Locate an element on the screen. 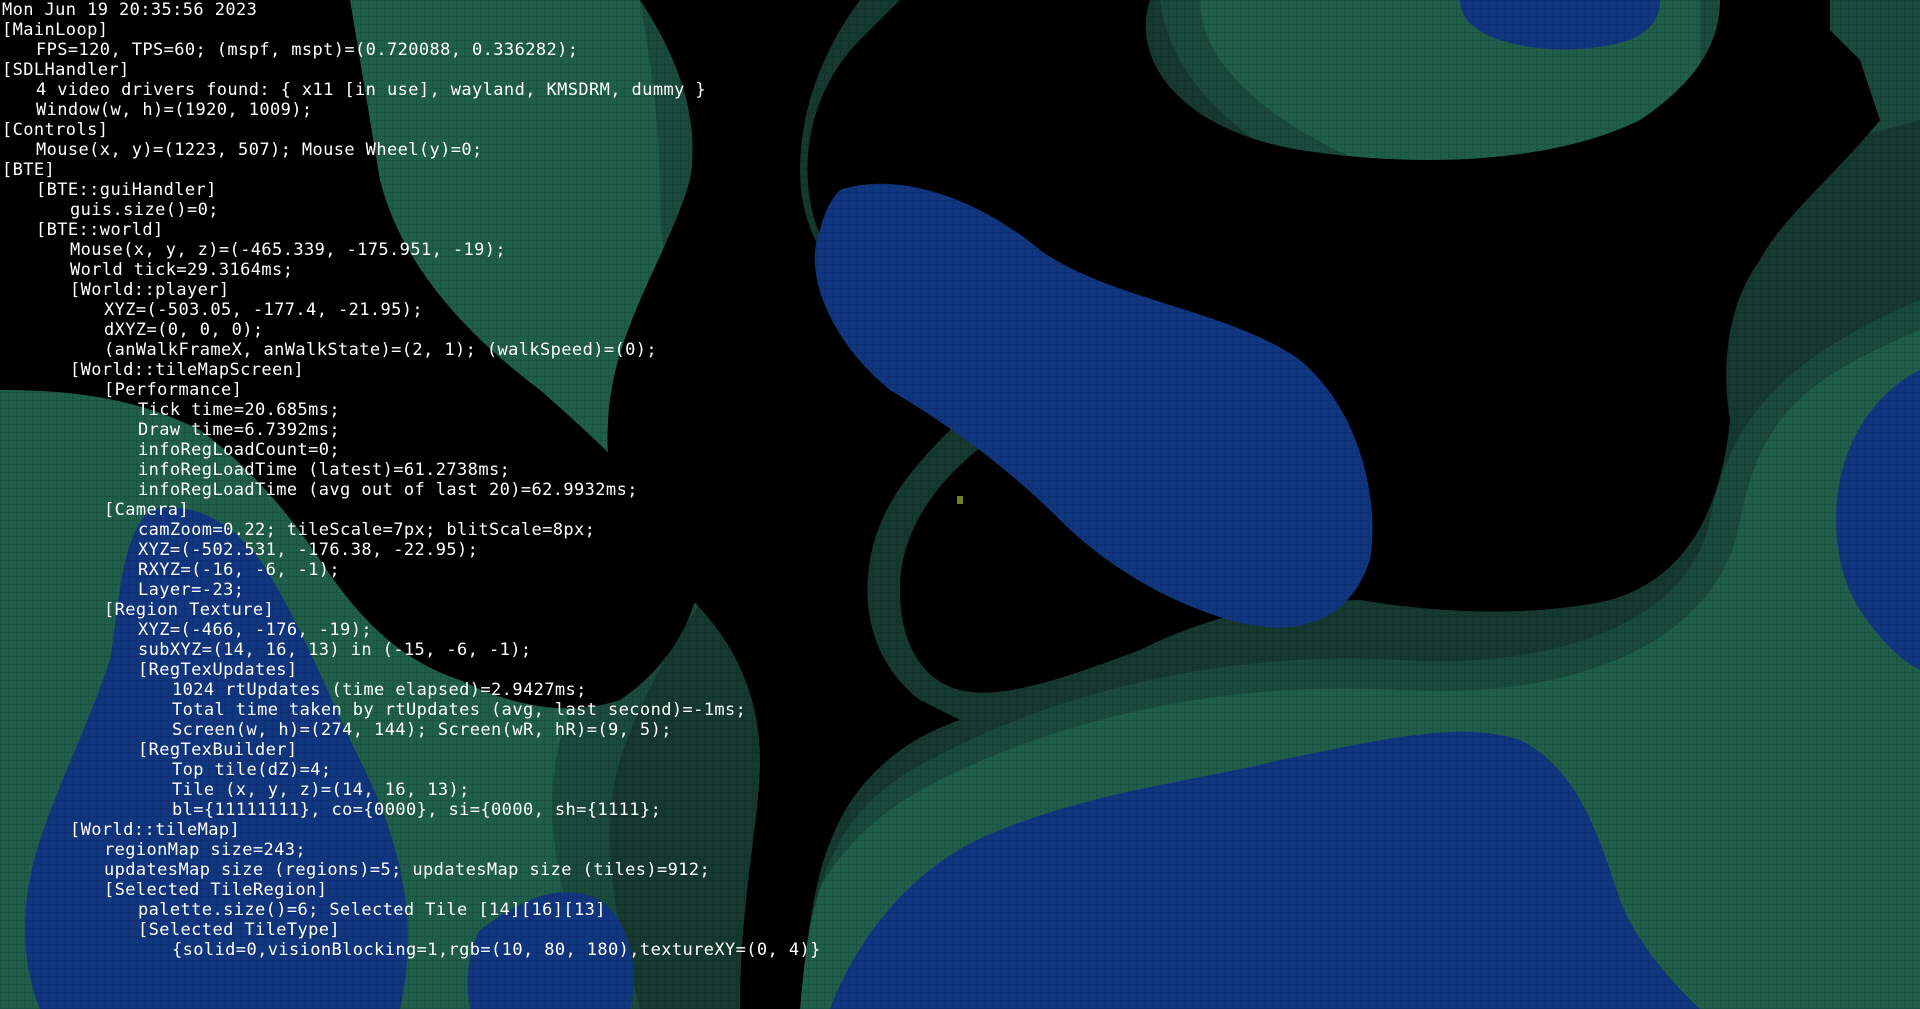 The image size is (1920, 1009). debug-line-text: Window(w, h)=(1920, 1009); is located at coordinates (174, 110).